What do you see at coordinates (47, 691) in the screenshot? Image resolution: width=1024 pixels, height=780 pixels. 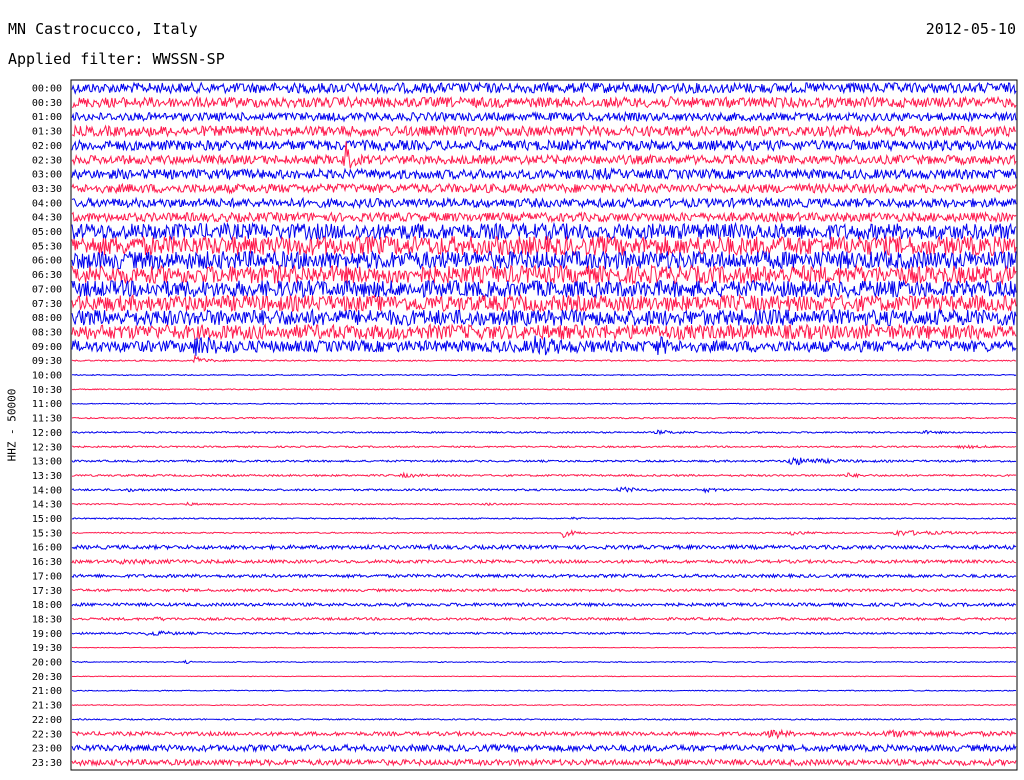 I see `time-tick-label: 21:00` at bounding box center [47, 691].